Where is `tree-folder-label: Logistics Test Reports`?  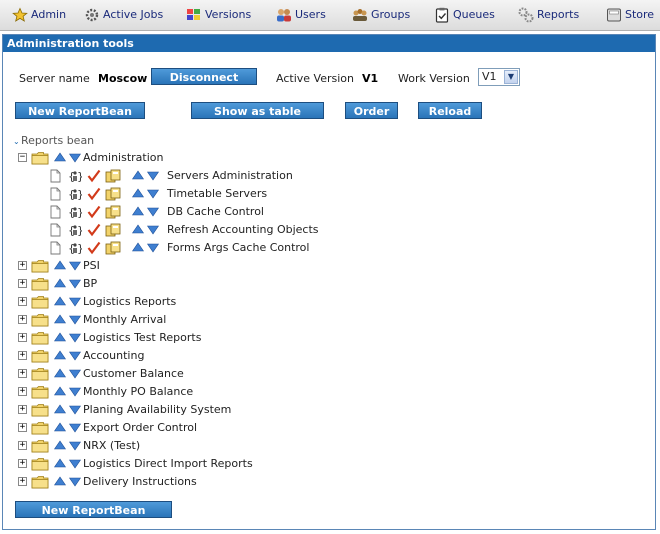
tree-folder-label: Logistics Test Reports is located at coordinates (142, 338).